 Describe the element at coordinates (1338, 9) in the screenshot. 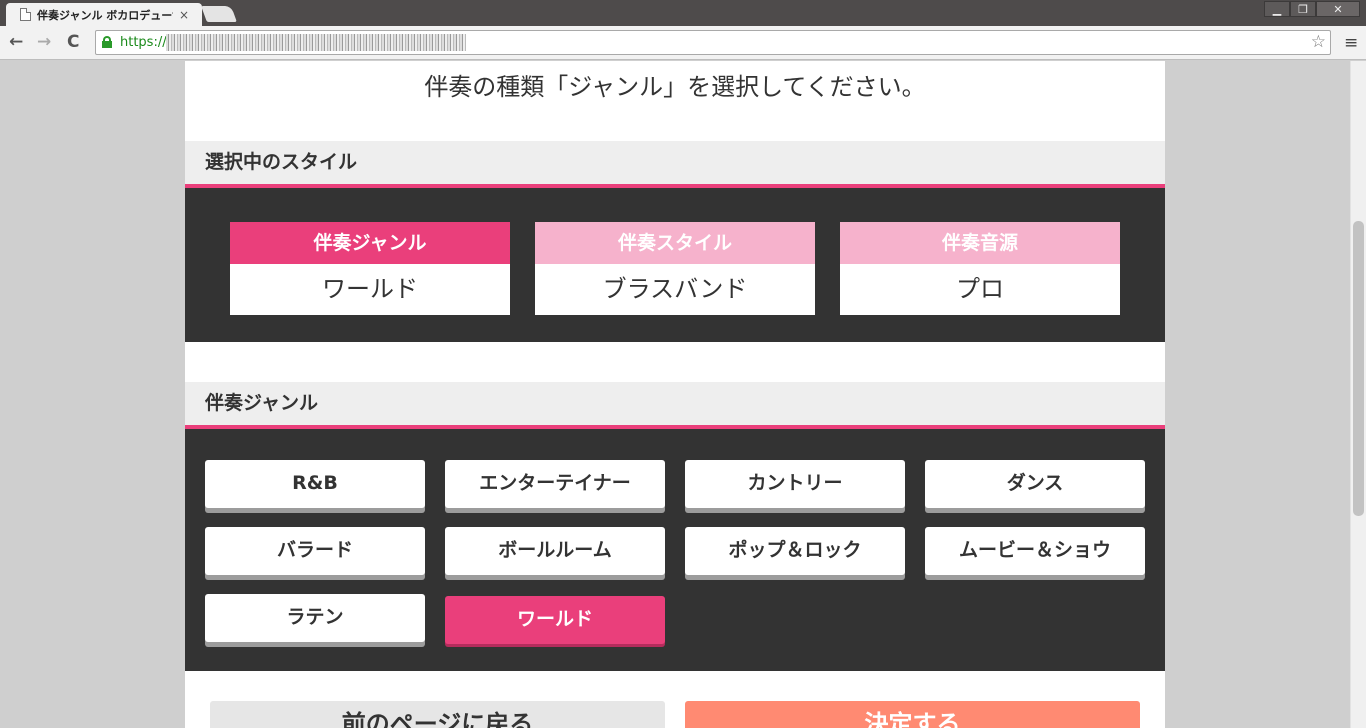

I see `close-window-button: ✕` at that location.